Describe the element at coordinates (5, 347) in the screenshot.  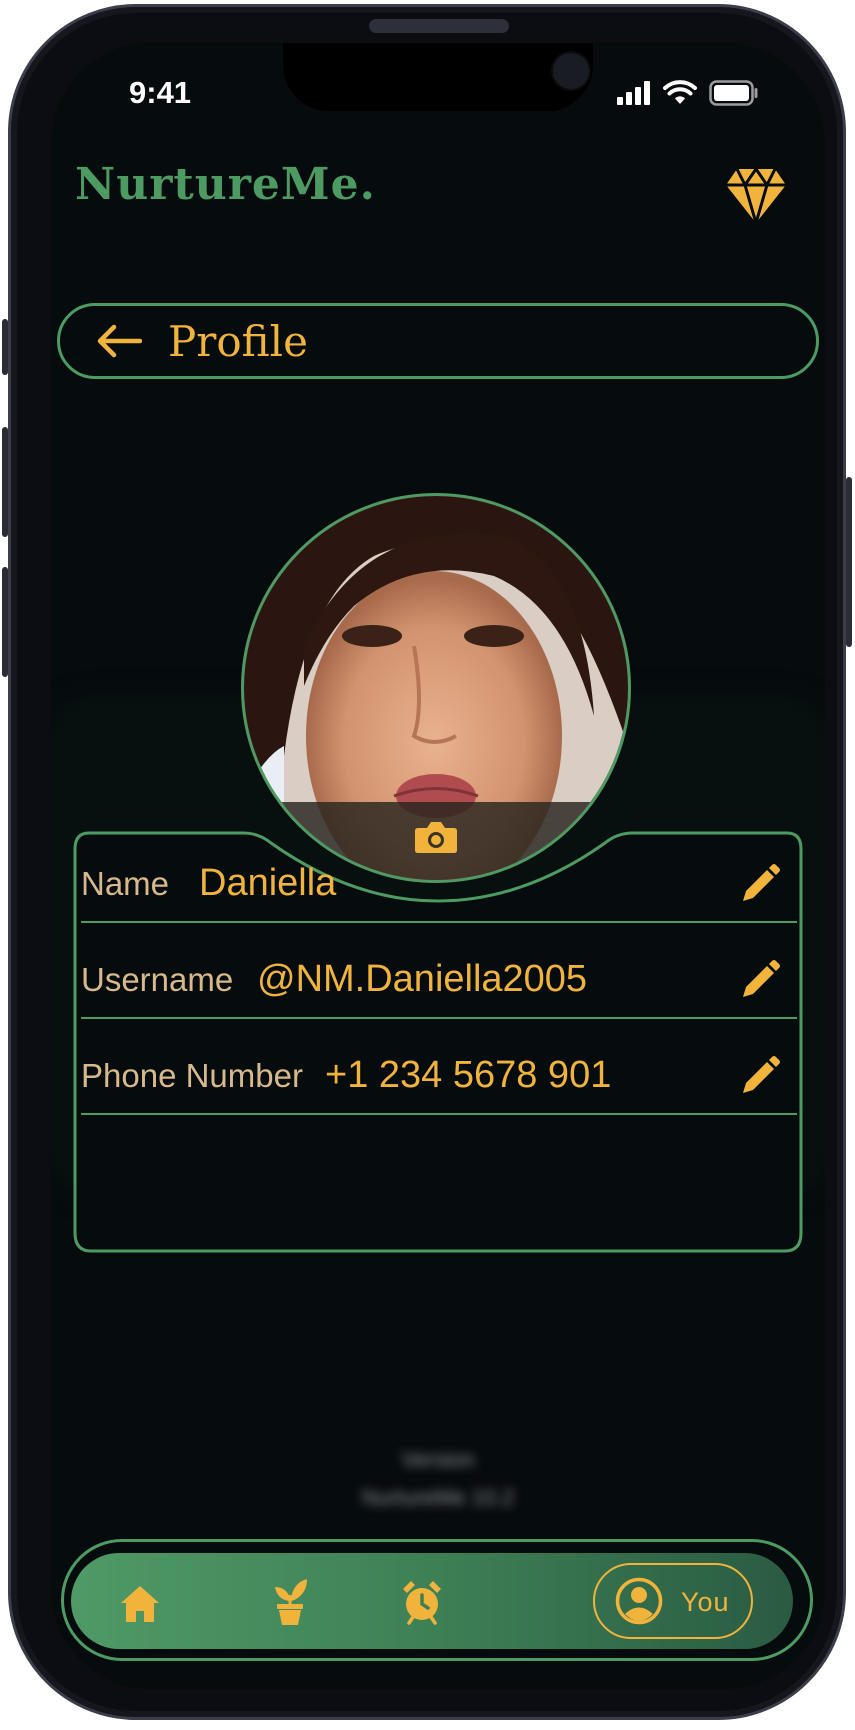
I see `mute-switch` at that location.